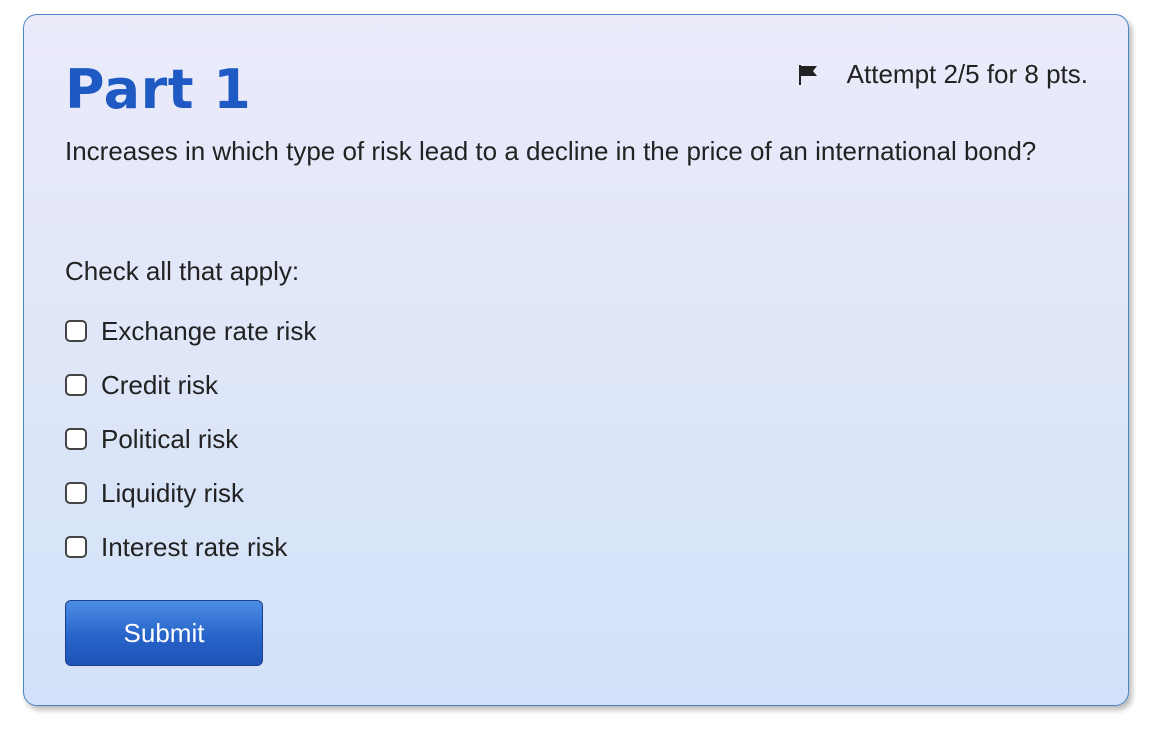  What do you see at coordinates (158, 89) in the screenshot?
I see `part-title: Part 1` at bounding box center [158, 89].